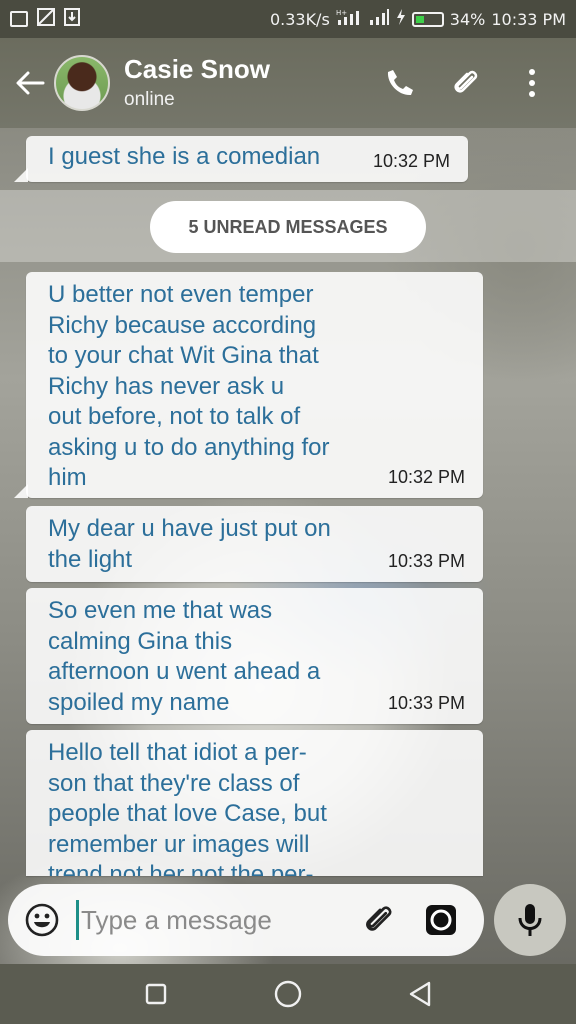  I want to click on call-button, so click(400, 83).